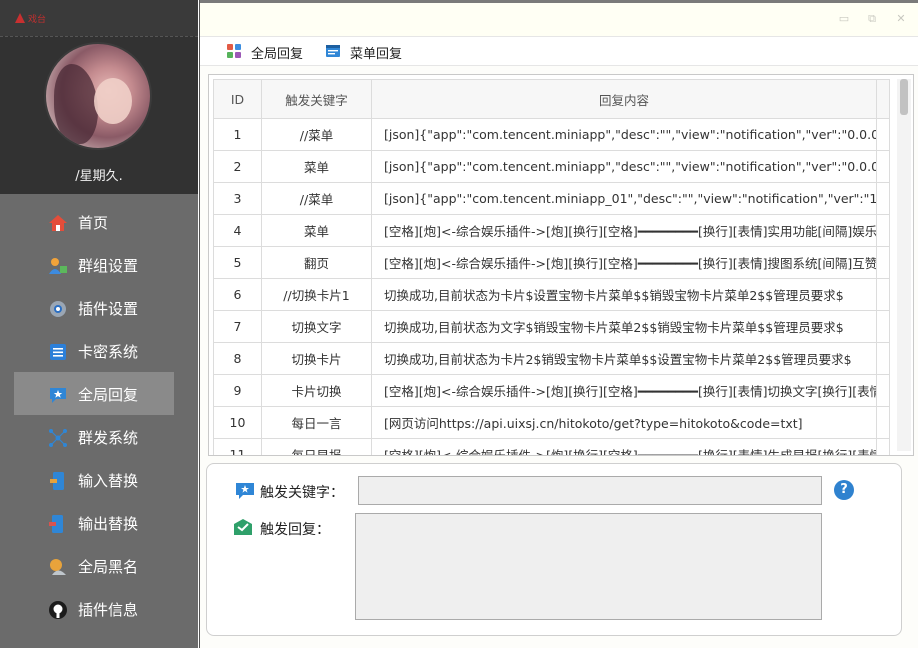 The height and width of the screenshot is (648, 918). Describe the element at coordinates (316, 446) in the screenshot. I see `cell-keyword: 每日早报` at that location.